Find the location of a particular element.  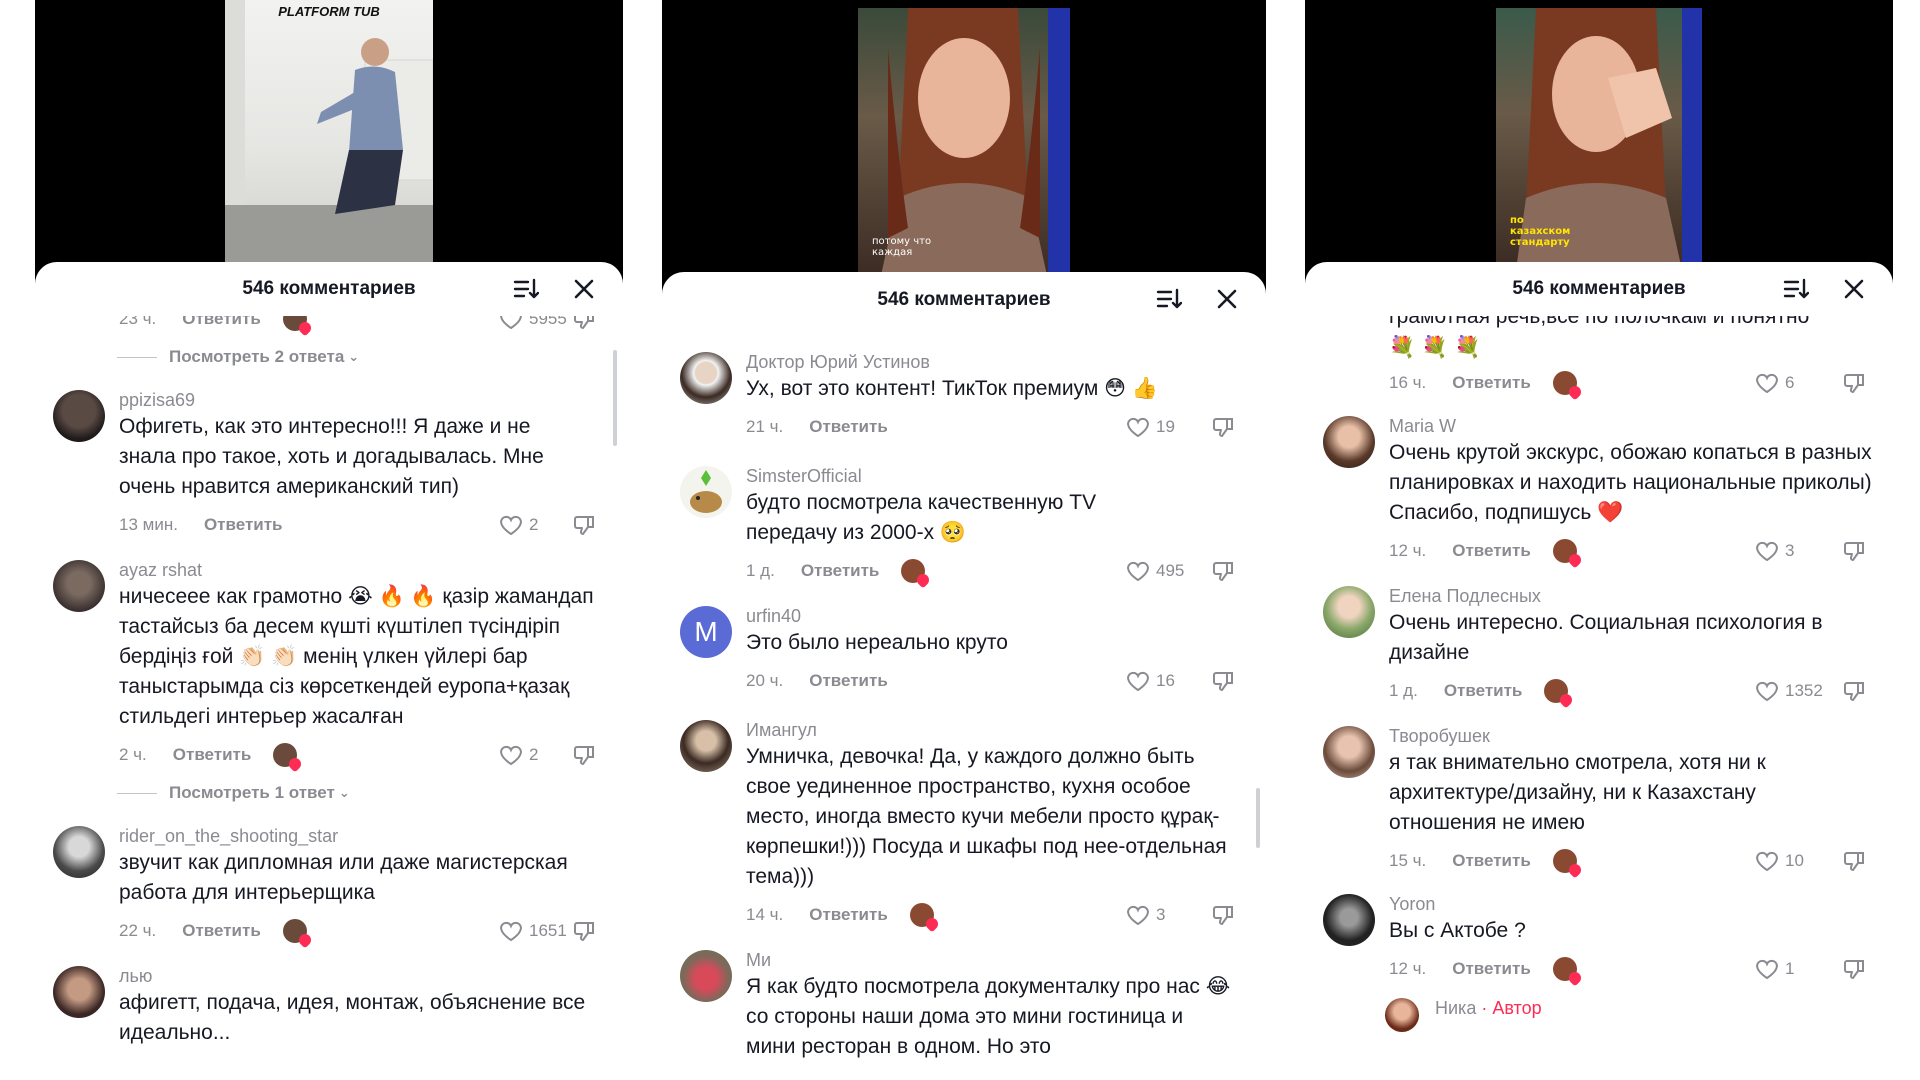

like-button: 10 is located at coordinates (1779, 861).